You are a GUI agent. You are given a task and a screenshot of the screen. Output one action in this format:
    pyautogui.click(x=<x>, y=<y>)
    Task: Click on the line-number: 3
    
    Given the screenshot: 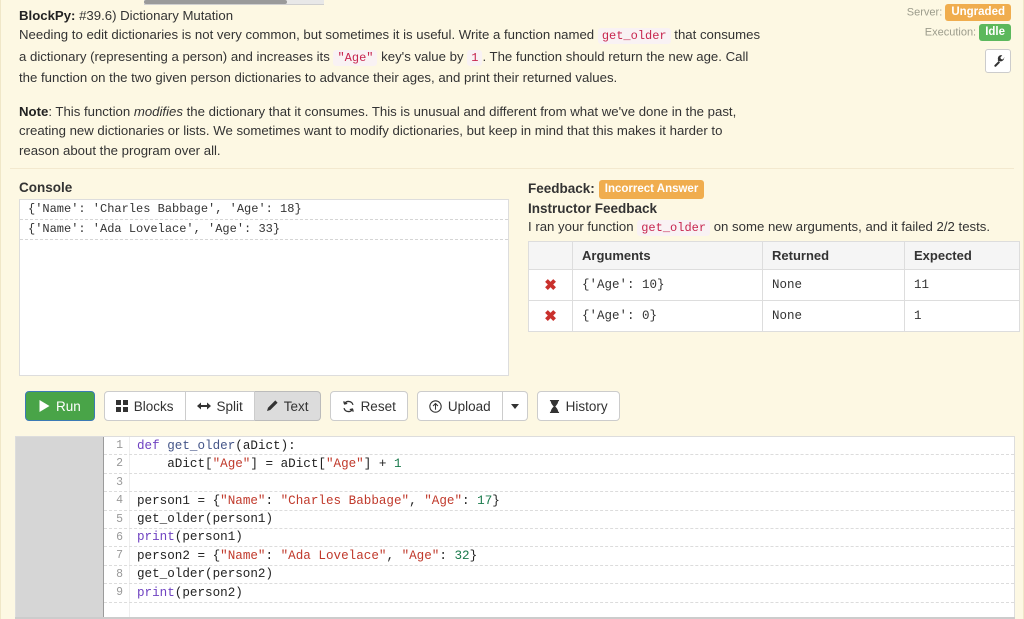 What is the action you would take?
    pyautogui.click(x=117, y=482)
    